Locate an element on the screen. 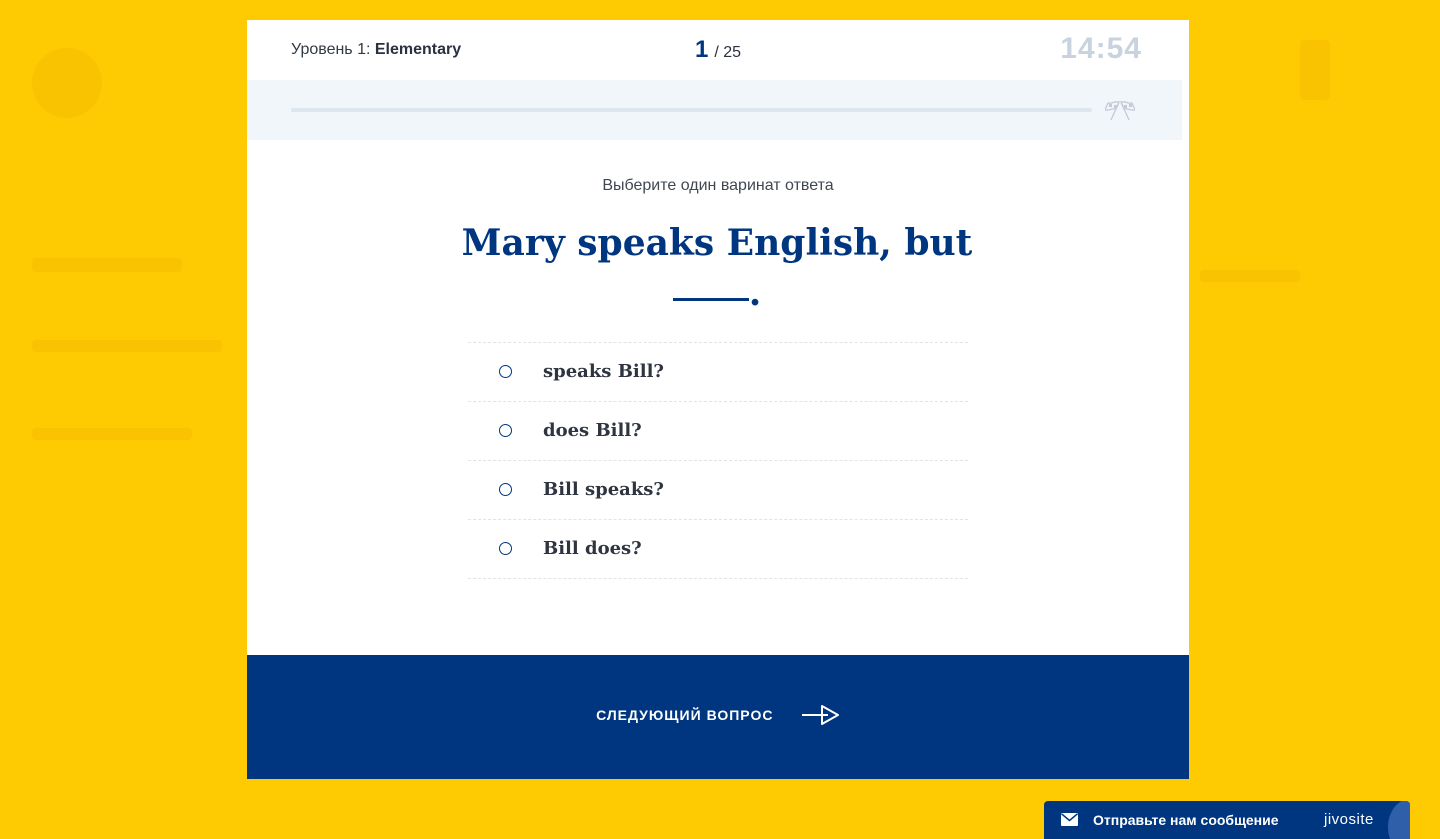 The image size is (1440, 839). answer-option: speaks Bill? is located at coordinates (718, 372).